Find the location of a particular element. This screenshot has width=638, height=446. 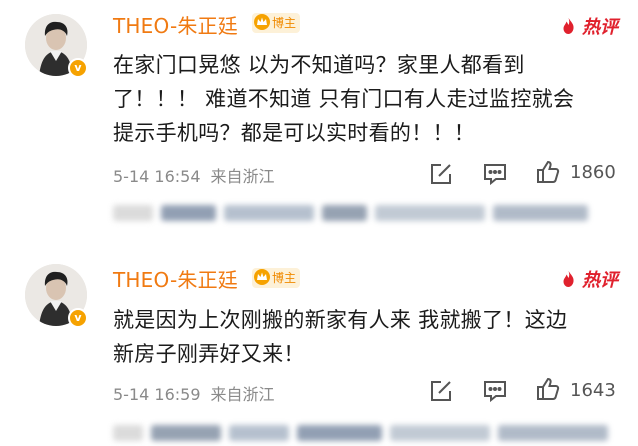

blurred-reply-preview is located at coordinates (364, 434).